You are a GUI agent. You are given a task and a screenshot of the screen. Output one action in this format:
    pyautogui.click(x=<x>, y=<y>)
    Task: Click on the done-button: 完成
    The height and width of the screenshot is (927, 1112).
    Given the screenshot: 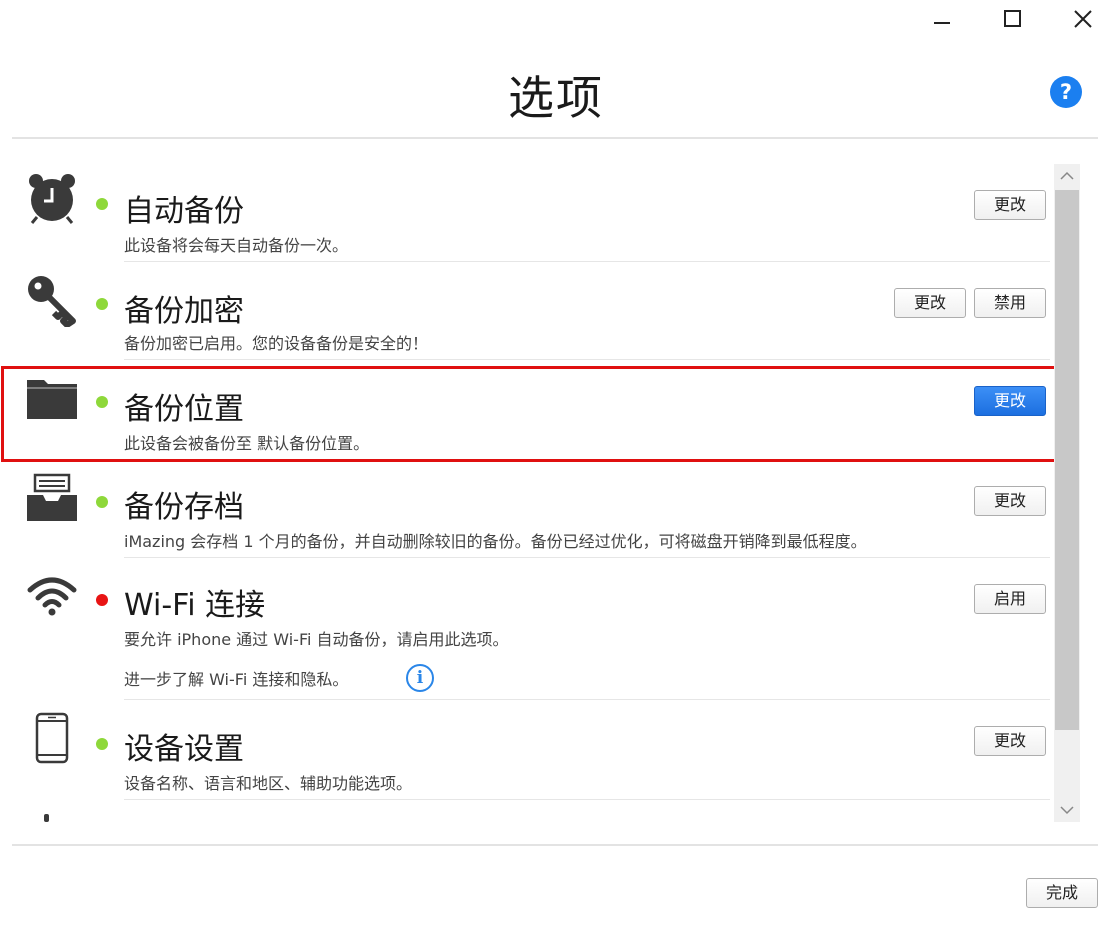 What is the action you would take?
    pyautogui.click(x=1062, y=893)
    